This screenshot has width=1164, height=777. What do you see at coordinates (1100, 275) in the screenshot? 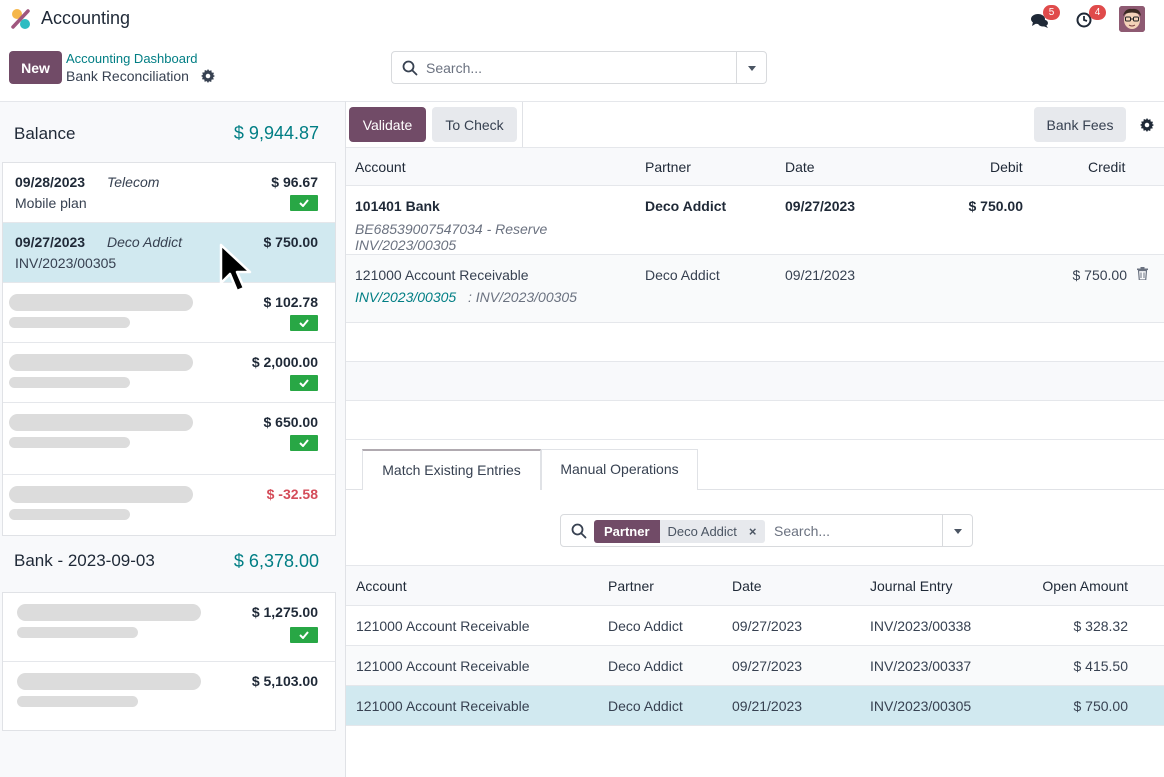
I see `line-credit: $ 750.00` at bounding box center [1100, 275].